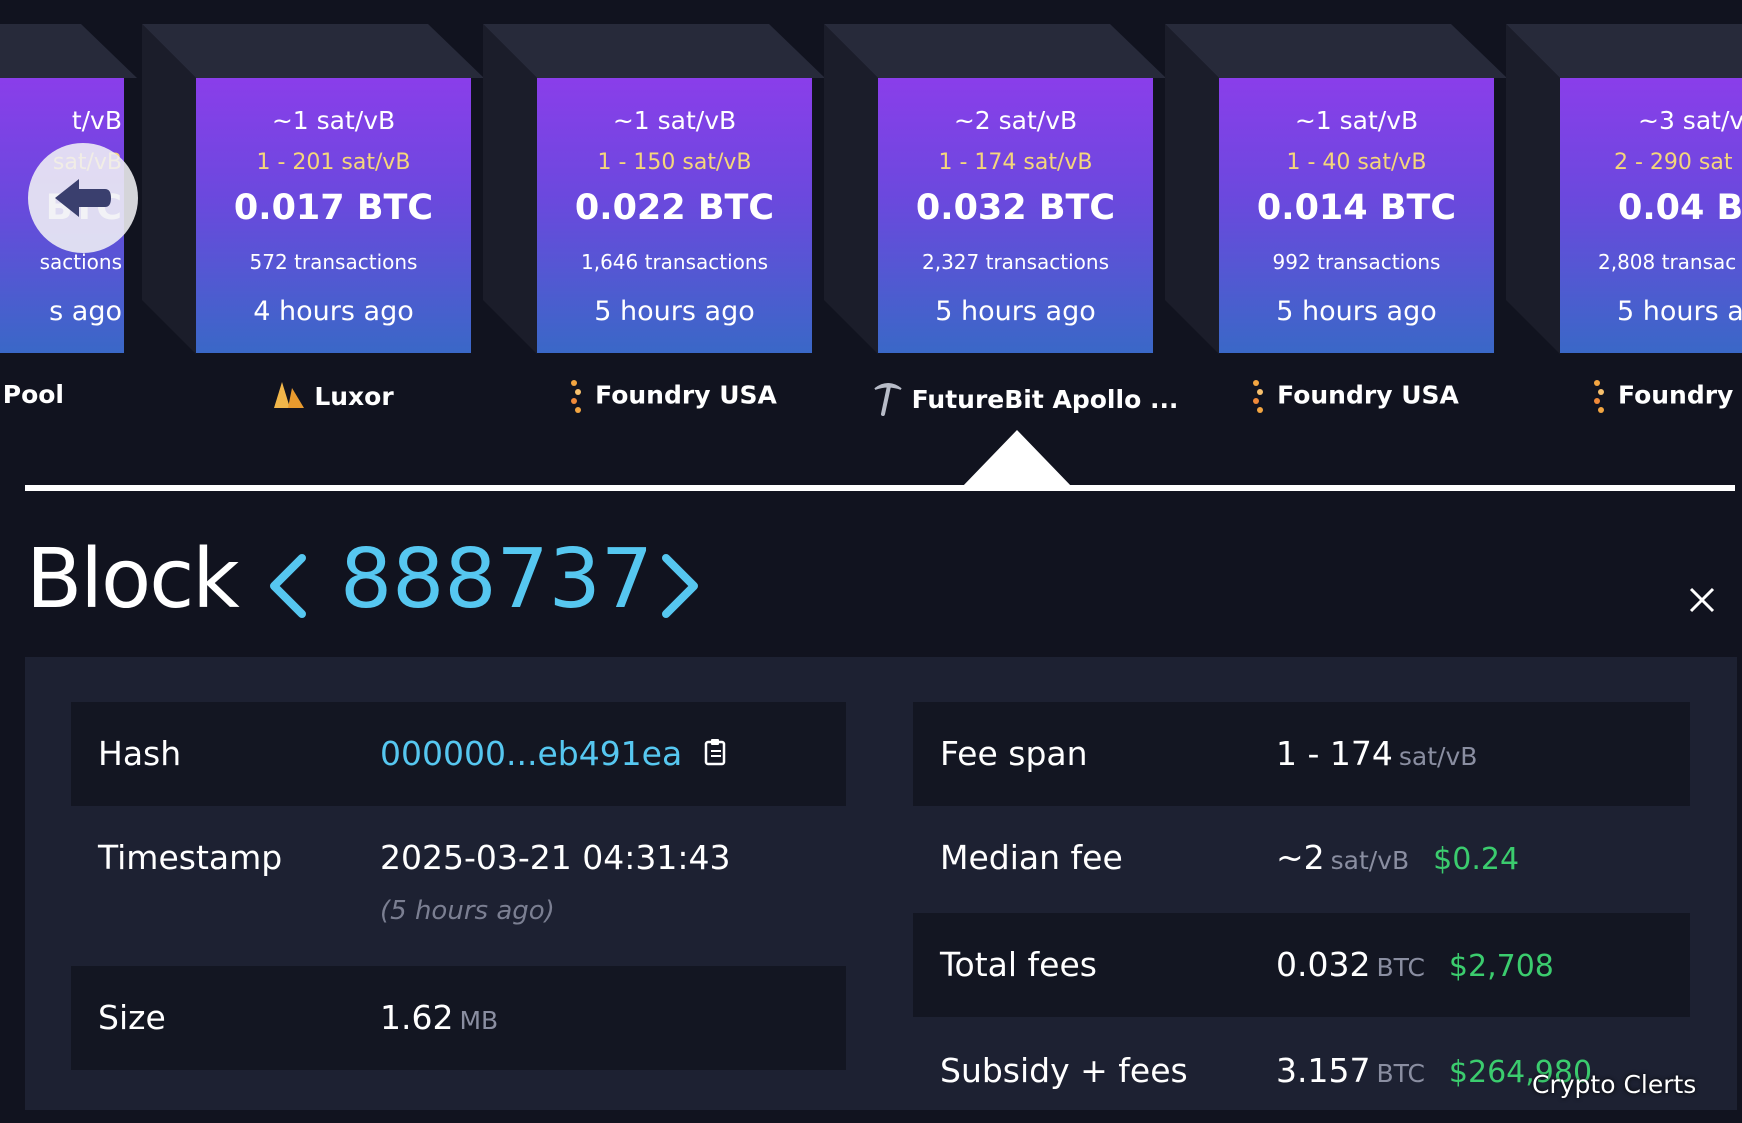  I want to click on timestamp-label: Timestamp, so click(190, 857).